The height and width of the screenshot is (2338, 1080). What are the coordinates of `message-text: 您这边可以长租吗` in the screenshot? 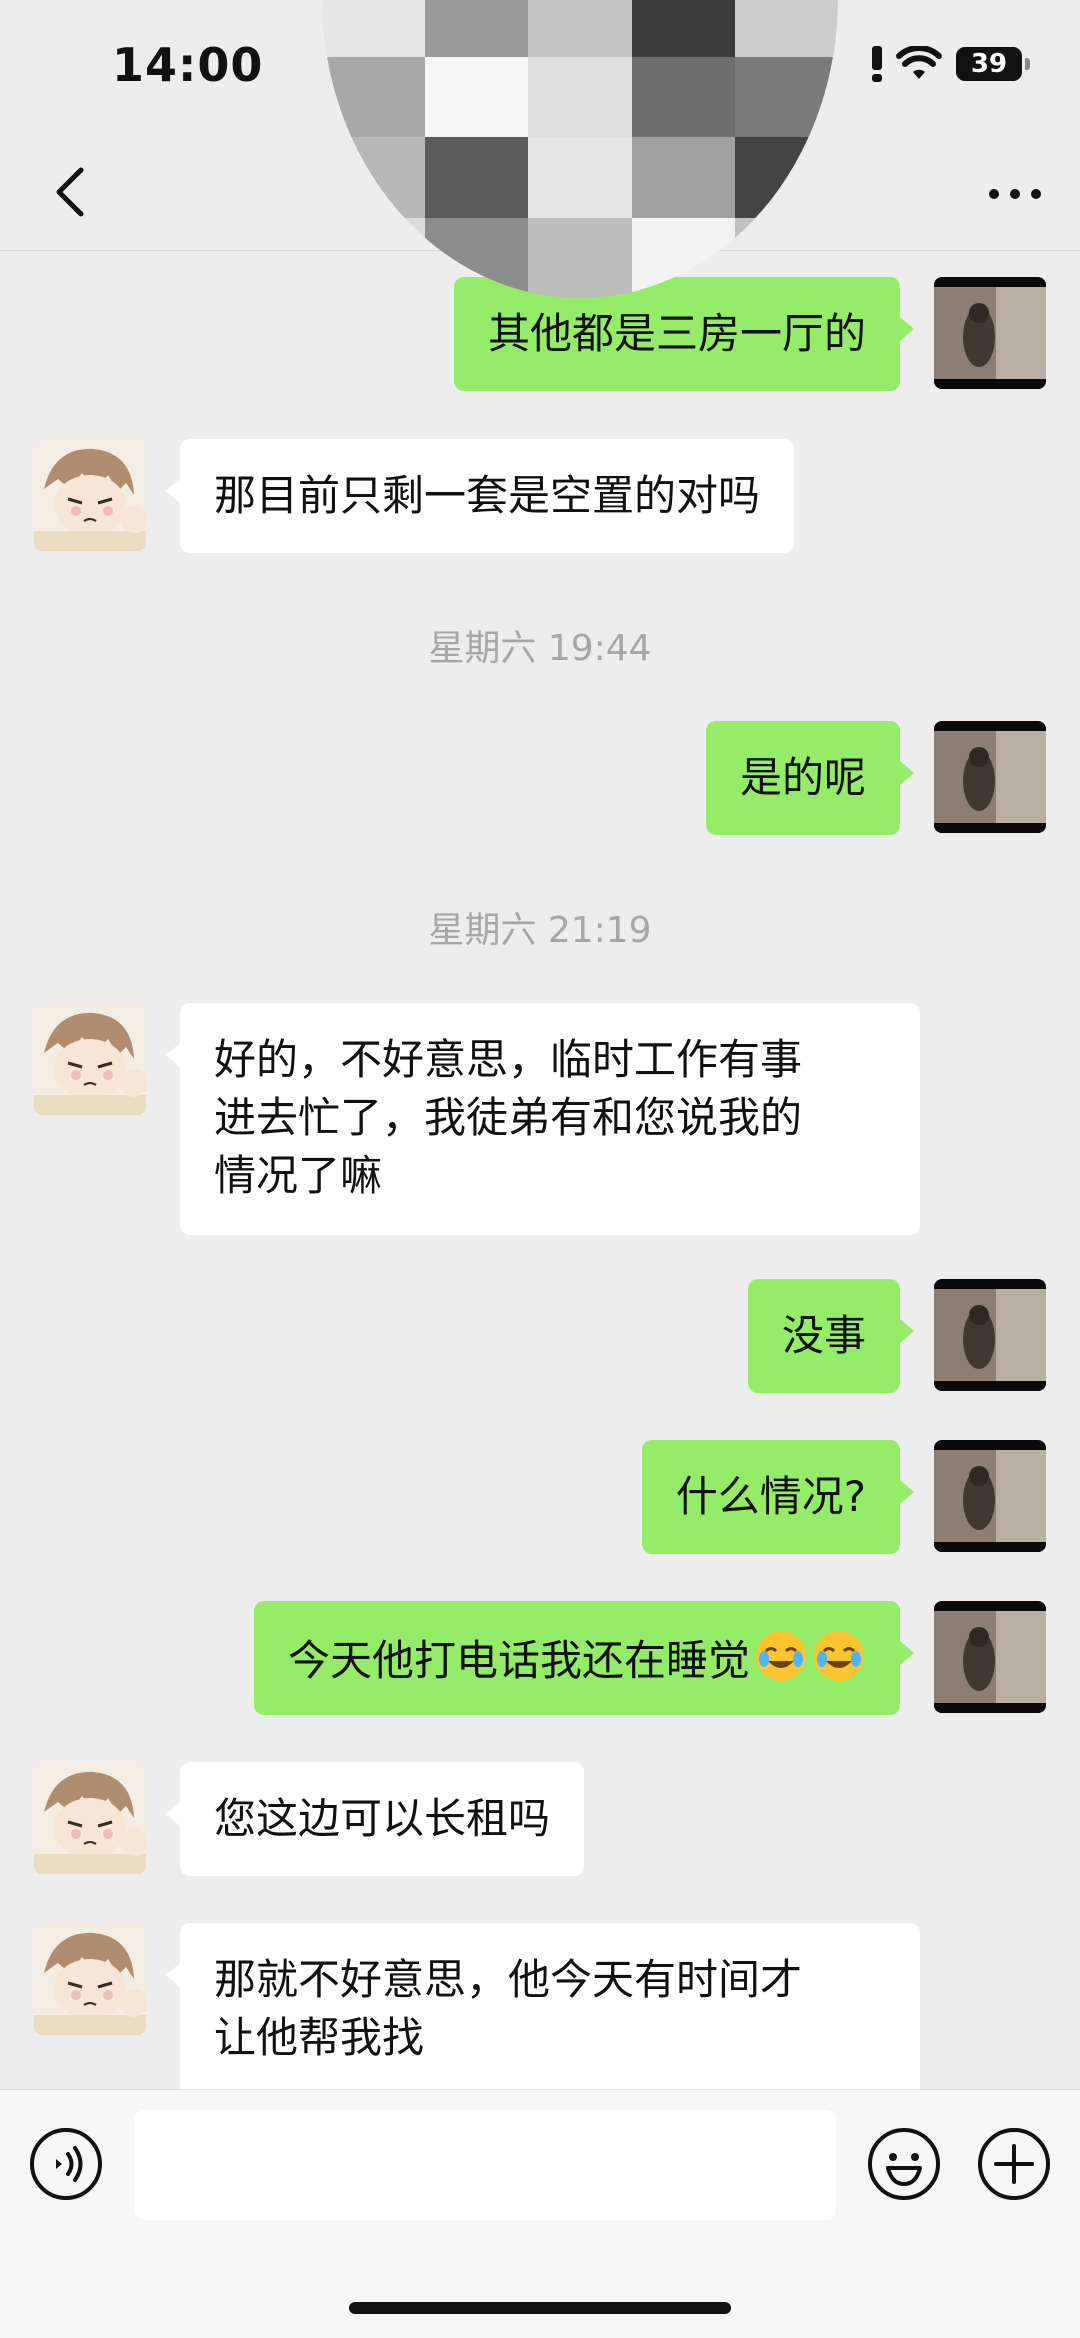 It's located at (382, 1818).